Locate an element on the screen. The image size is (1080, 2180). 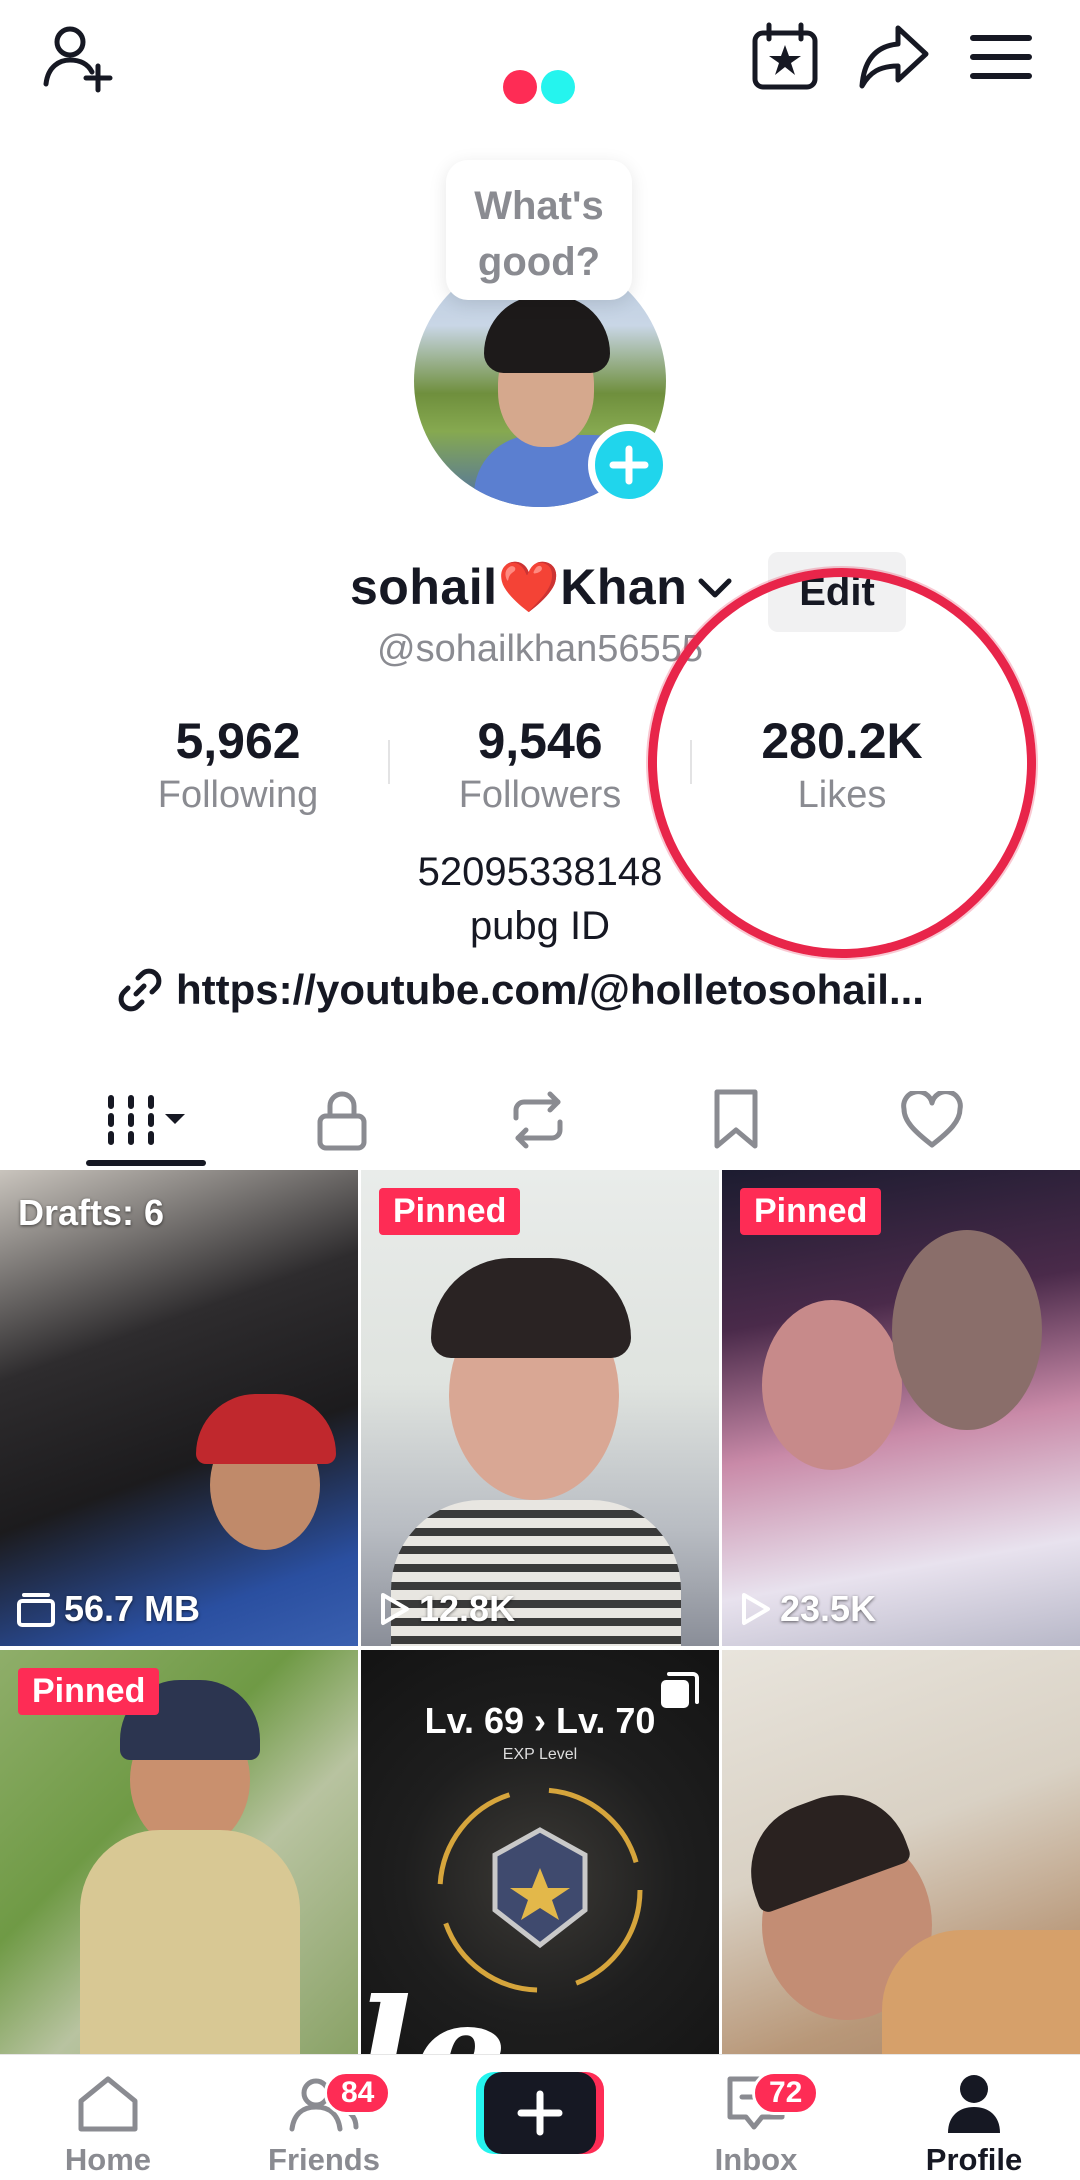
nav-home: Home is located at coordinates (108, 2125).